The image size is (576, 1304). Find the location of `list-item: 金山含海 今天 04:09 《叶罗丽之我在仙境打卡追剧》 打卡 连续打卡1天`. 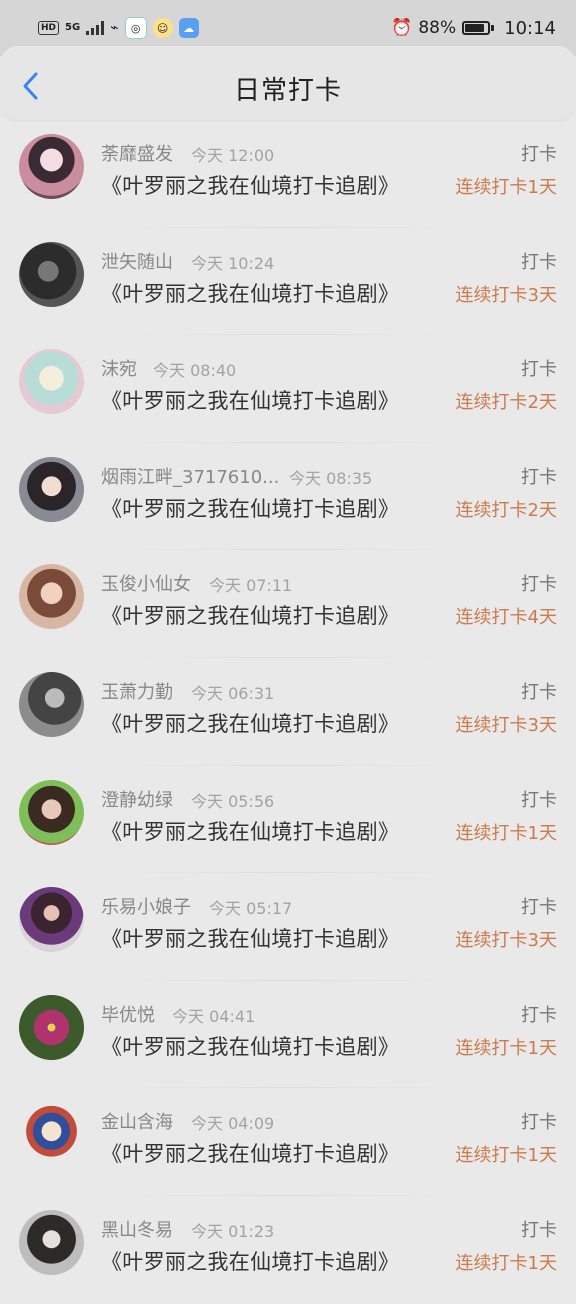

list-item: 金山含海 今天 04:09 《叶罗丽之我在仙境打卡追剧》 打卡 连续打卡1天 is located at coordinates (288, 1142).